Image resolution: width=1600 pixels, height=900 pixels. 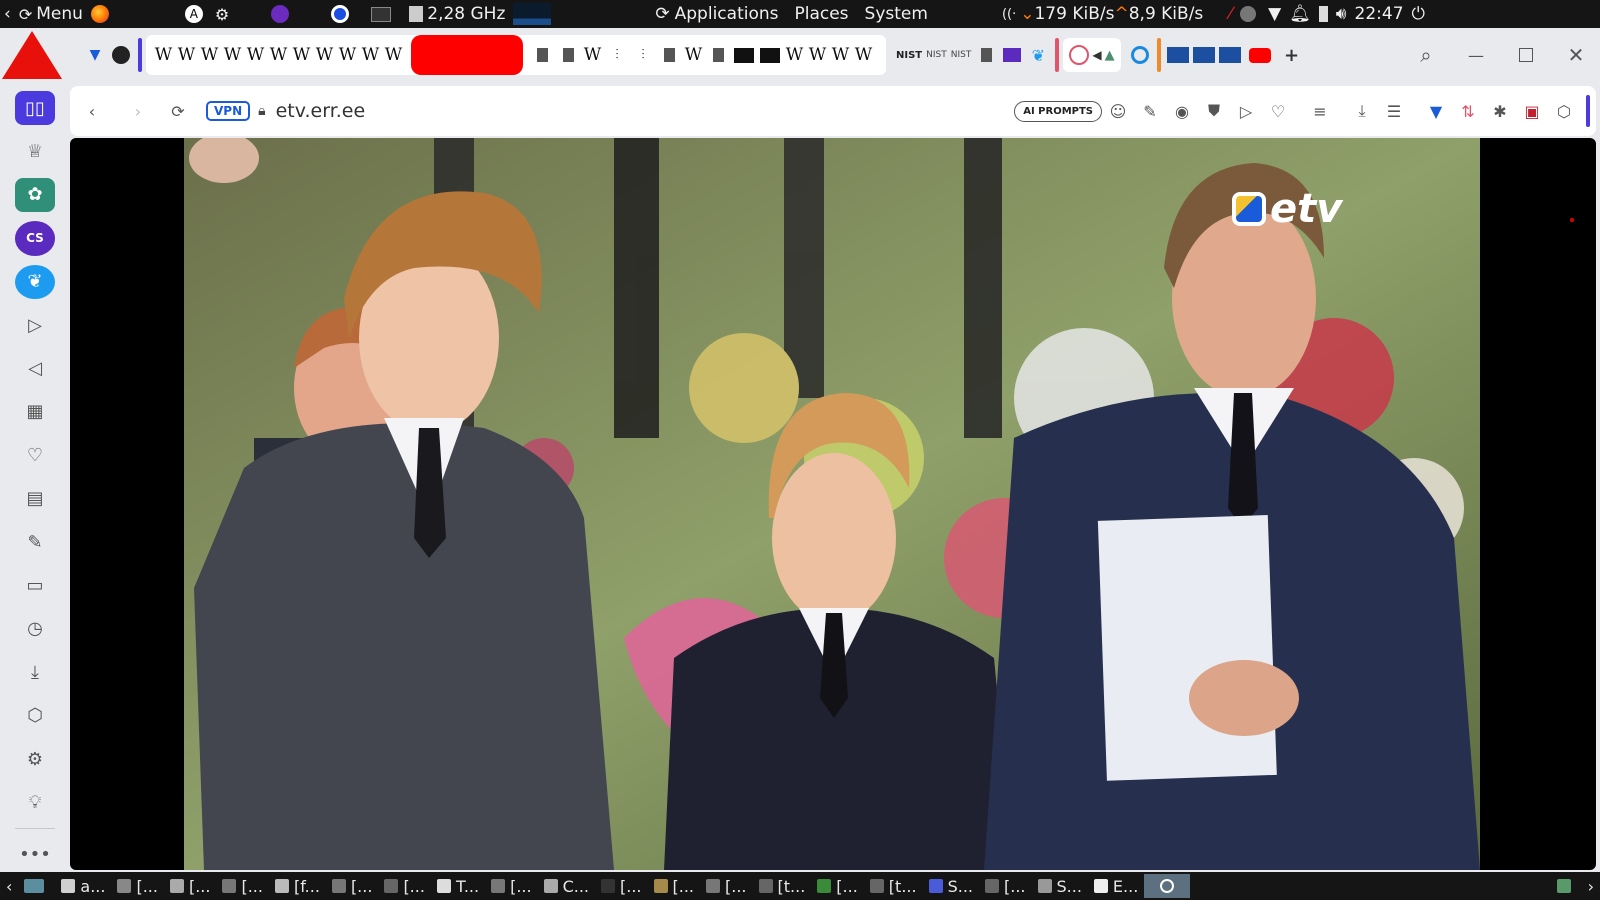 I want to click on tab-equalizer: ⫶, so click(x=643, y=55).